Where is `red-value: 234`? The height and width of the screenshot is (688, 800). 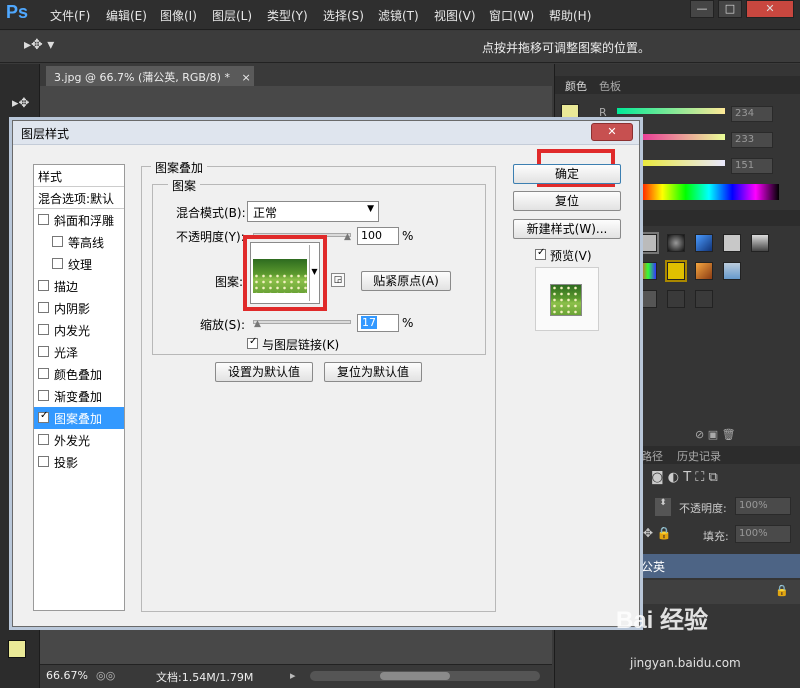 red-value: 234 is located at coordinates (752, 114).